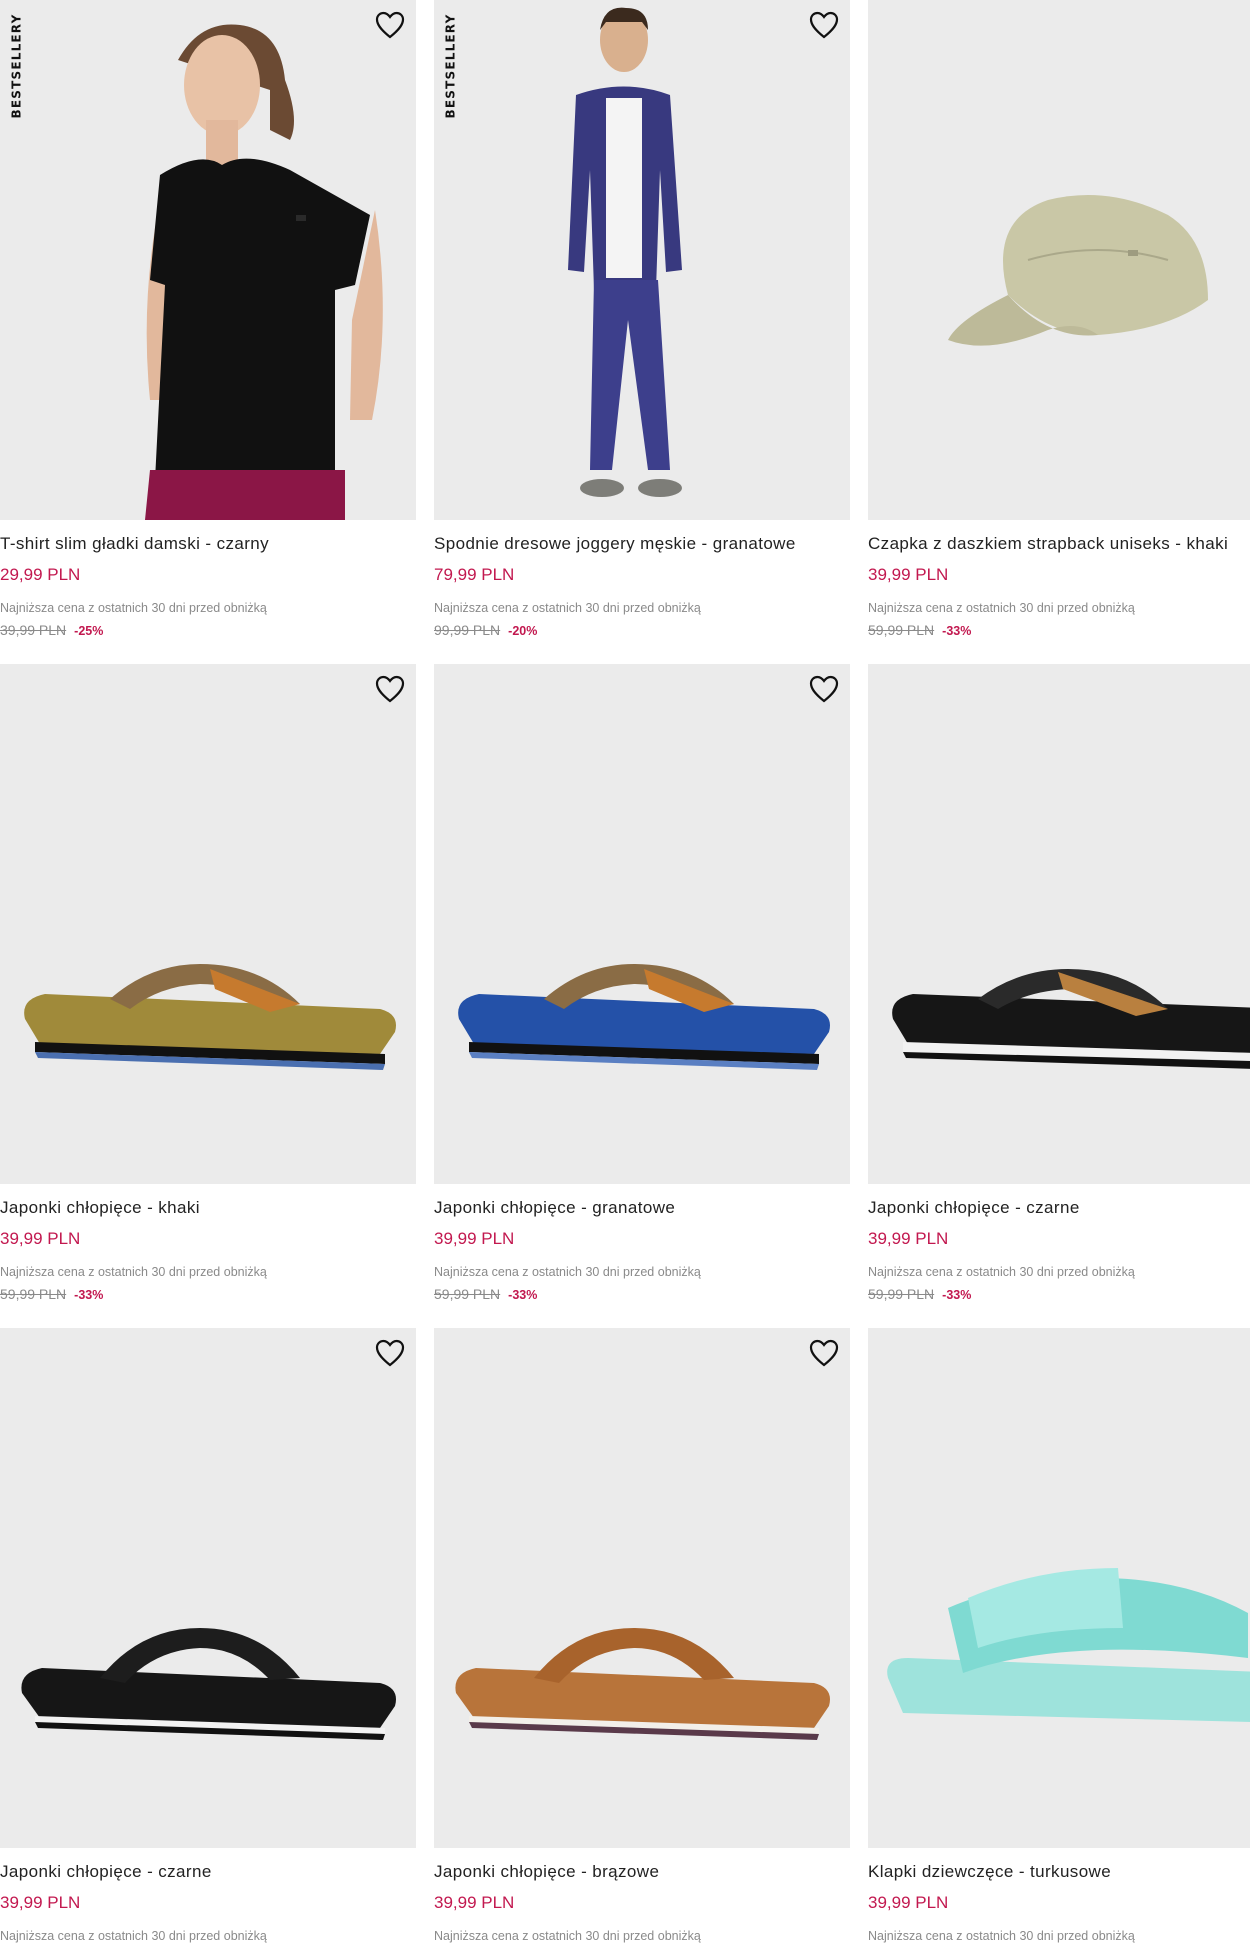  Describe the element at coordinates (1068, 1645) in the screenshot. I see `product-photo-slide` at that location.